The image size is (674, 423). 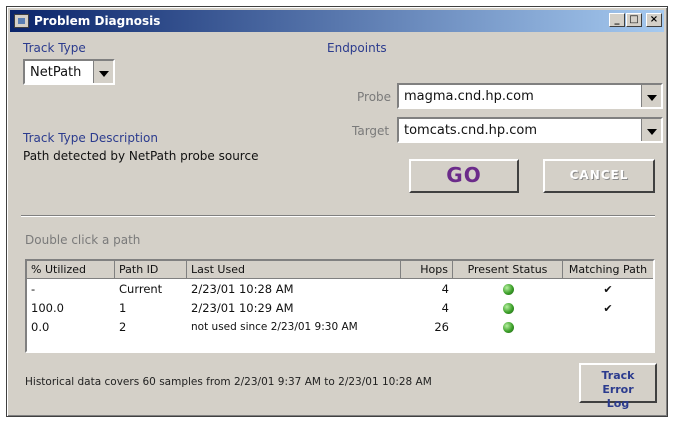 What do you see at coordinates (47, 308) in the screenshot?
I see `cell-utilized: 100.0` at bounding box center [47, 308].